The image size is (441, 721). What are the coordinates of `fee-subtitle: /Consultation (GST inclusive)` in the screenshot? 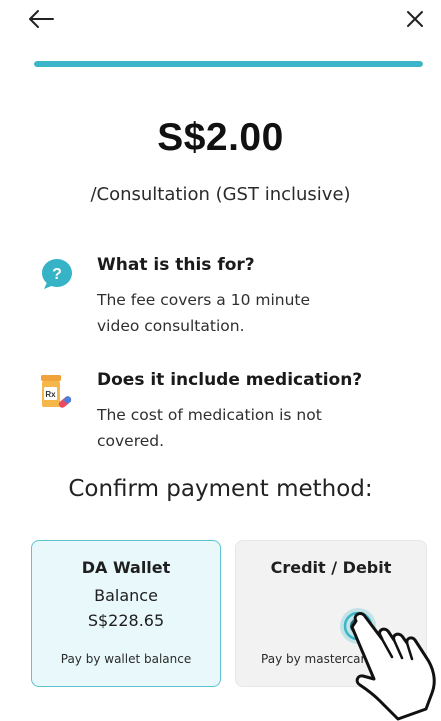 It's located at (220, 194).